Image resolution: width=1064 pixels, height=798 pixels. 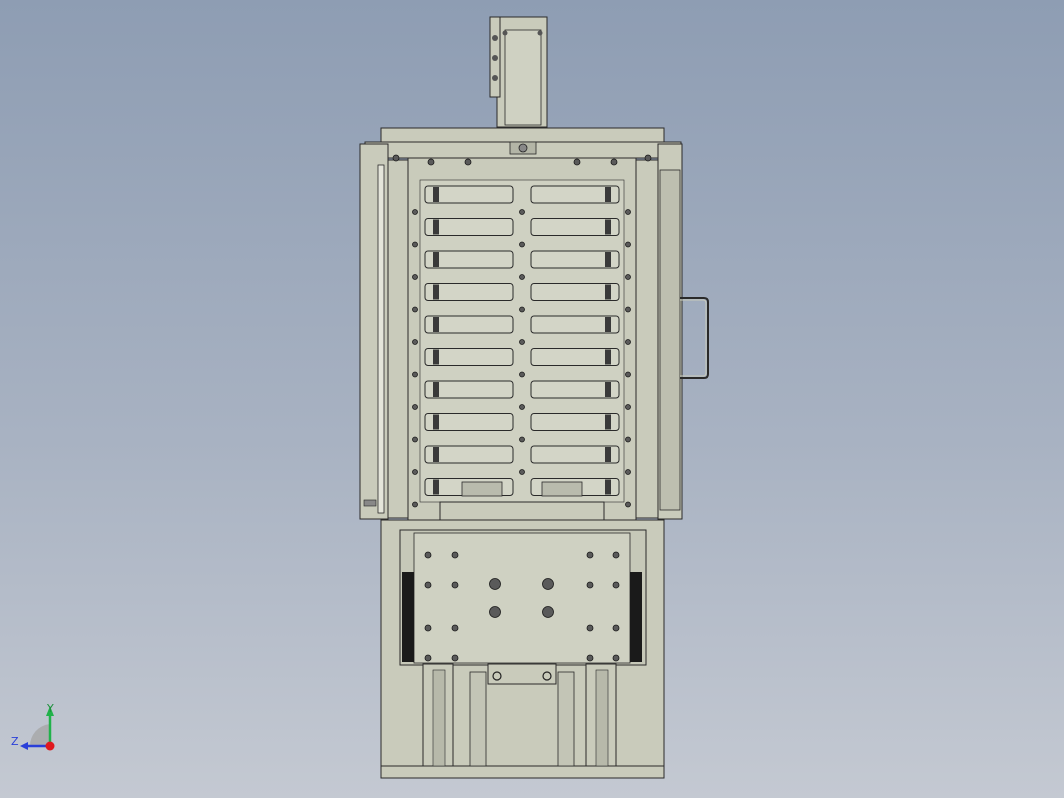 What do you see at coordinates (384, 331) in the screenshot?
I see `left-housing` at bounding box center [384, 331].